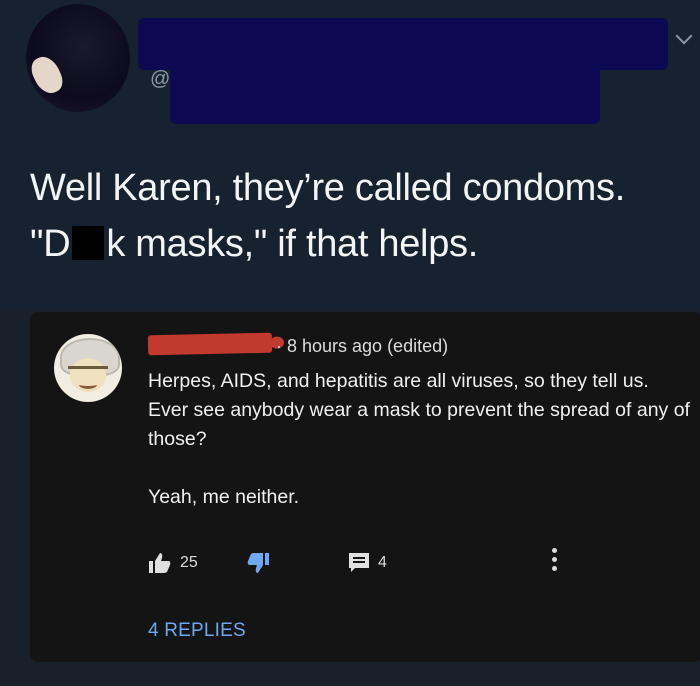 The image size is (700, 686). I want to click on avatar-hand, so click(47, 75).